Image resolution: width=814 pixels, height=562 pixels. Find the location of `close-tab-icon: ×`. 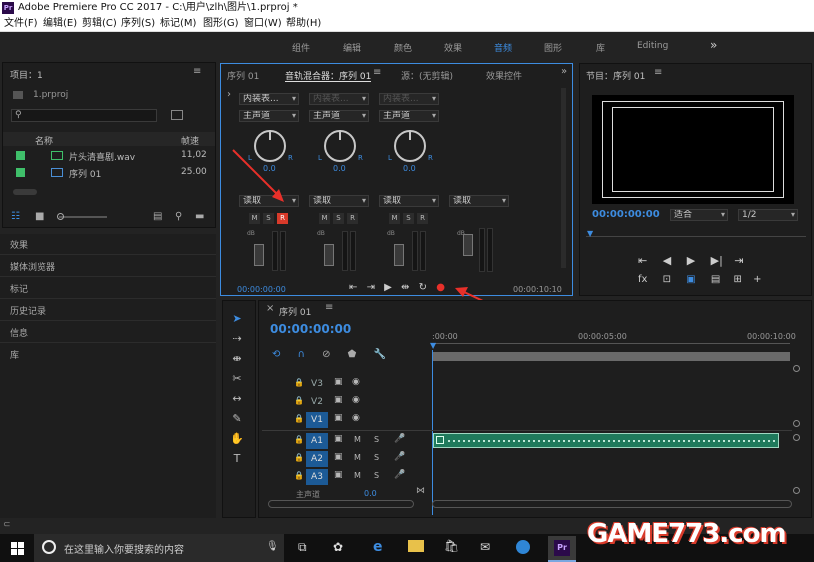

close-tab-icon: × is located at coordinates (270, 308).